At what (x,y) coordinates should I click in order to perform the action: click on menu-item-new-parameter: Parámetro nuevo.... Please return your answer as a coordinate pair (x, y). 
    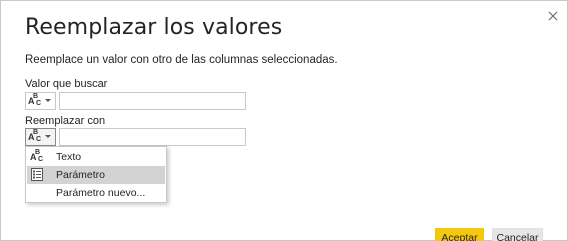
    Looking at the image, I should click on (96, 193).